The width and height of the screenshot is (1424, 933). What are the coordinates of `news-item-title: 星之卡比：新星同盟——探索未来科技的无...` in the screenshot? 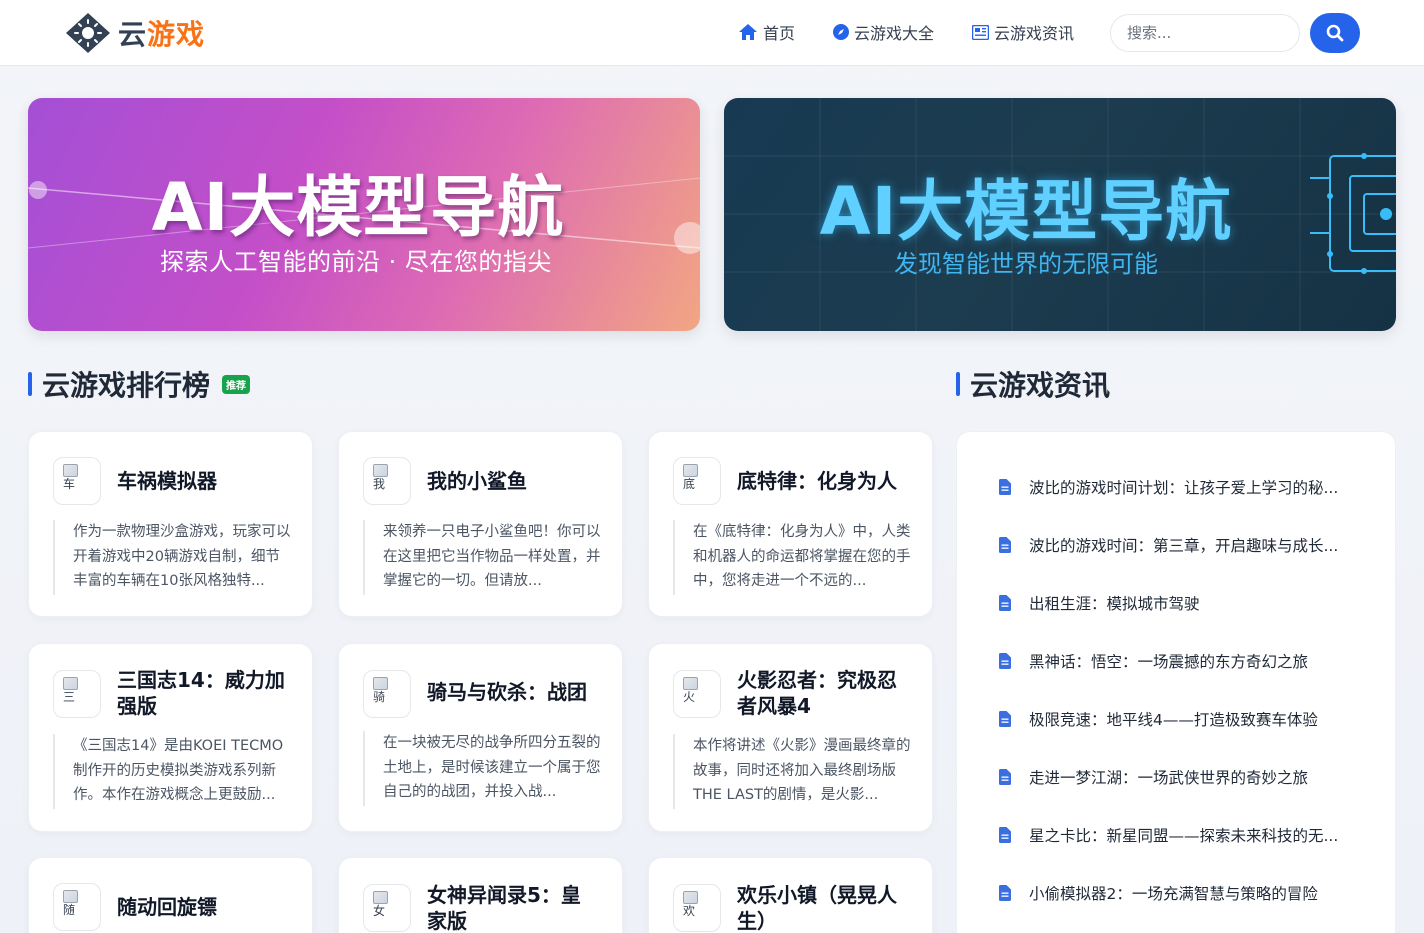 It's located at (1184, 836).